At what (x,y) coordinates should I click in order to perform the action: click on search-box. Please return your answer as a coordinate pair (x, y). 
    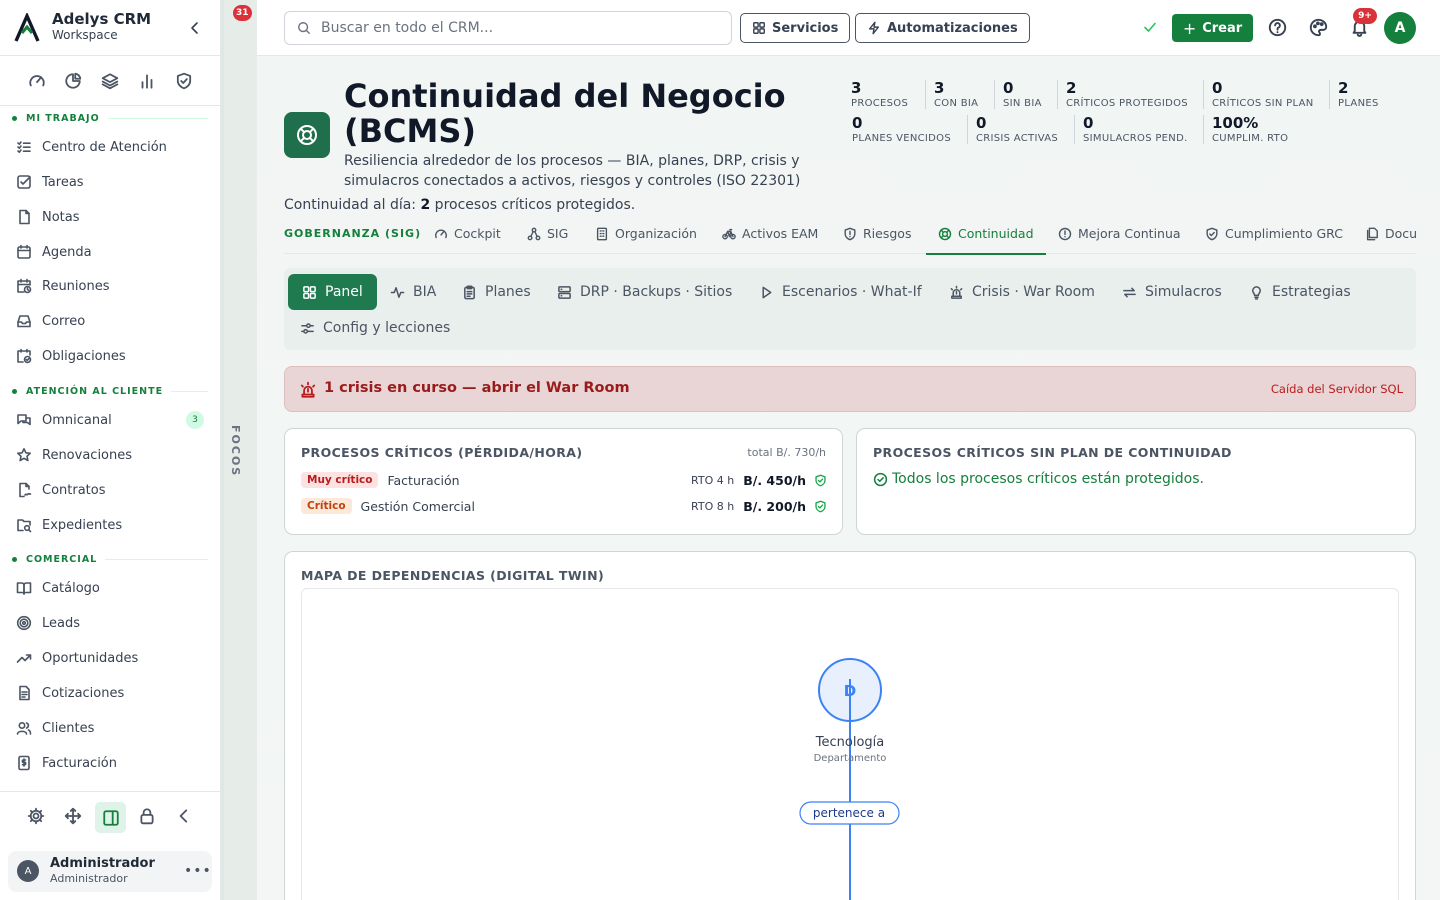
    Looking at the image, I should click on (508, 28).